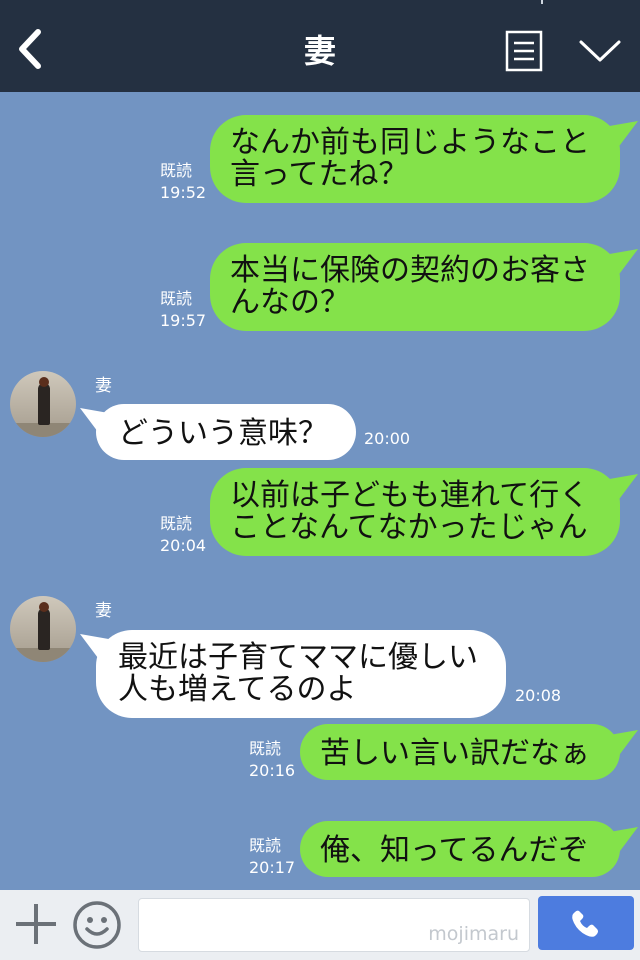 This screenshot has height=960, width=640. I want to click on read-receipt: 既読 20:17, so click(272, 857).